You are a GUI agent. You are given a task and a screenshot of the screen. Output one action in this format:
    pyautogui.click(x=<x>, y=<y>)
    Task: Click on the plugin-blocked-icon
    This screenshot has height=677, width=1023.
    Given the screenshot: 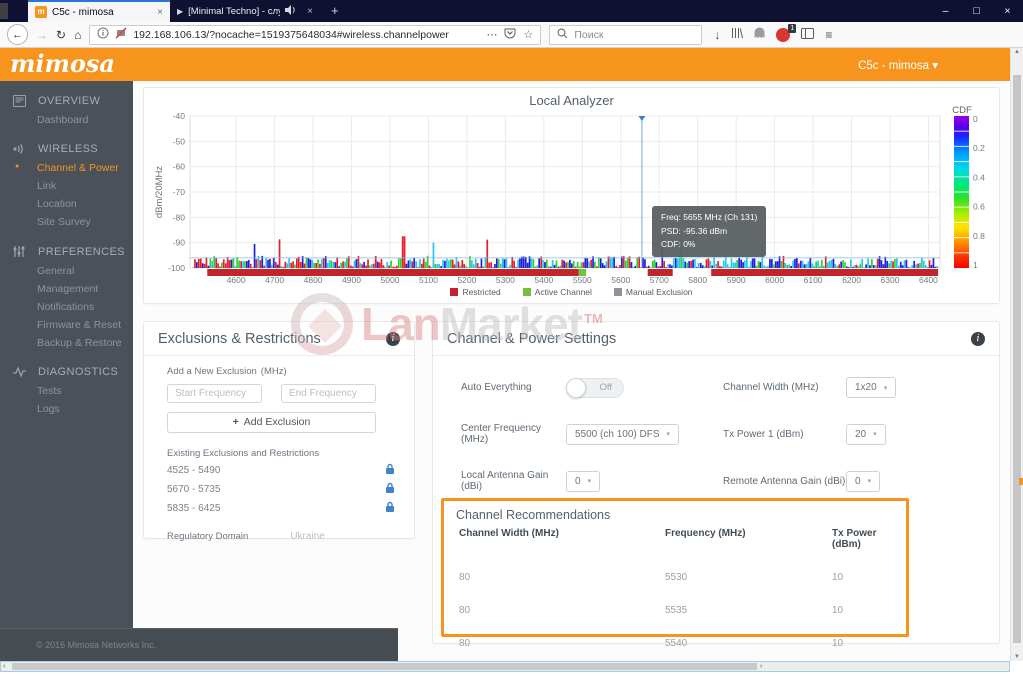 What is the action you would take?
    pyautogui.click(x=121, y=35)
    